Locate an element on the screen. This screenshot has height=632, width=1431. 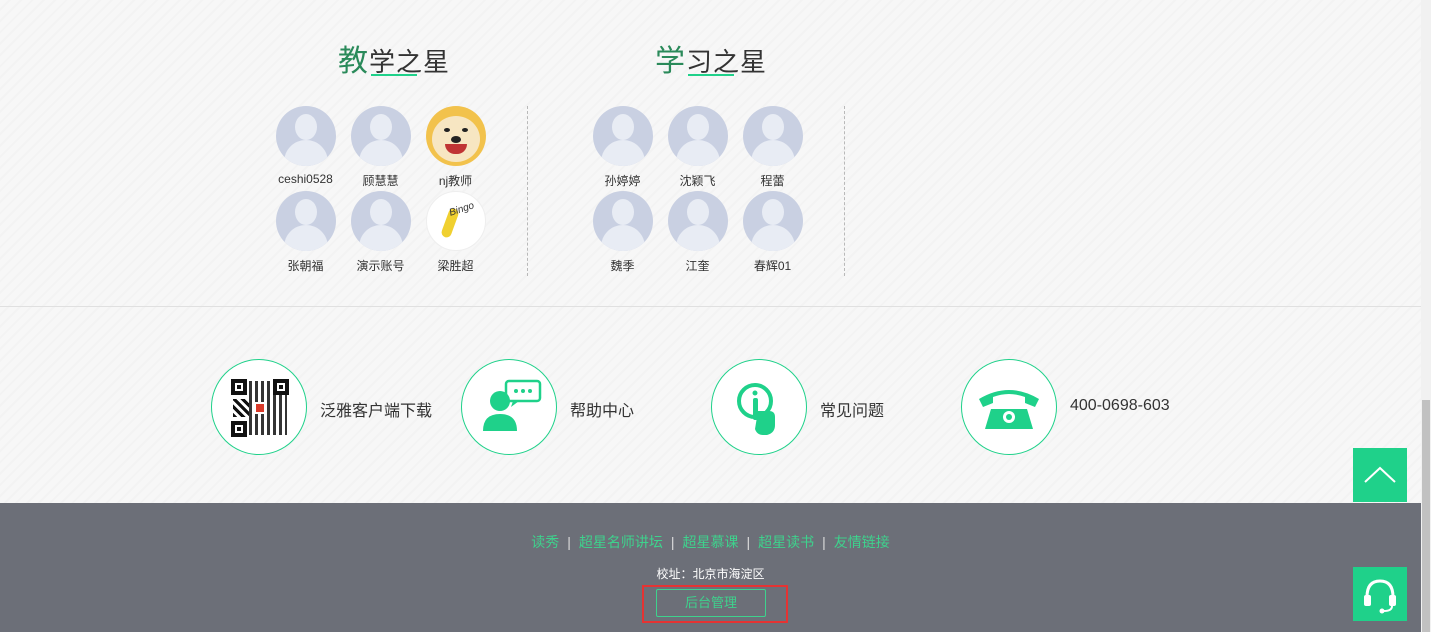
service-label: 常见问题 is located at coordinates (852, 411).